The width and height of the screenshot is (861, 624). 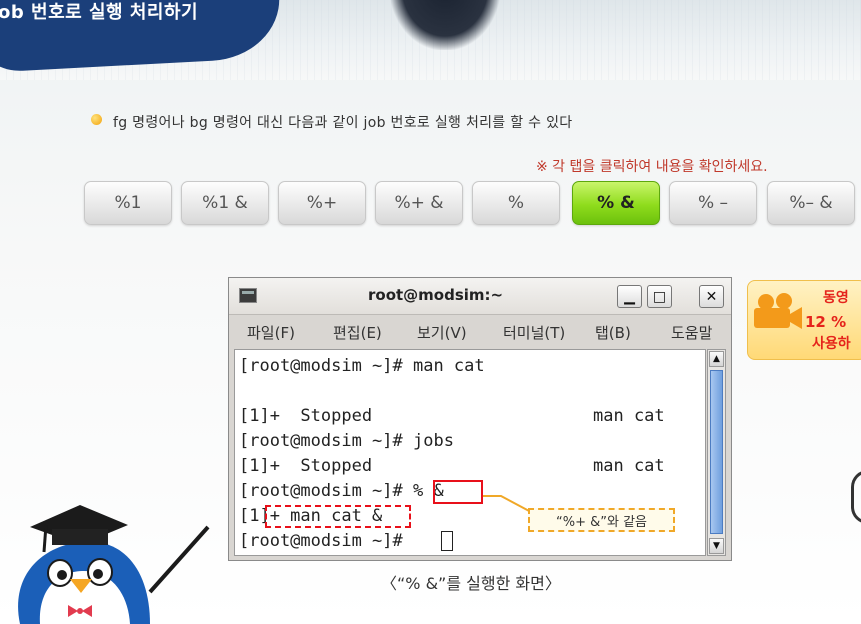 What do you see at coordinates (458, 492) in the screenshot?
I see `command-highlight` at bounding box center [458, 492].